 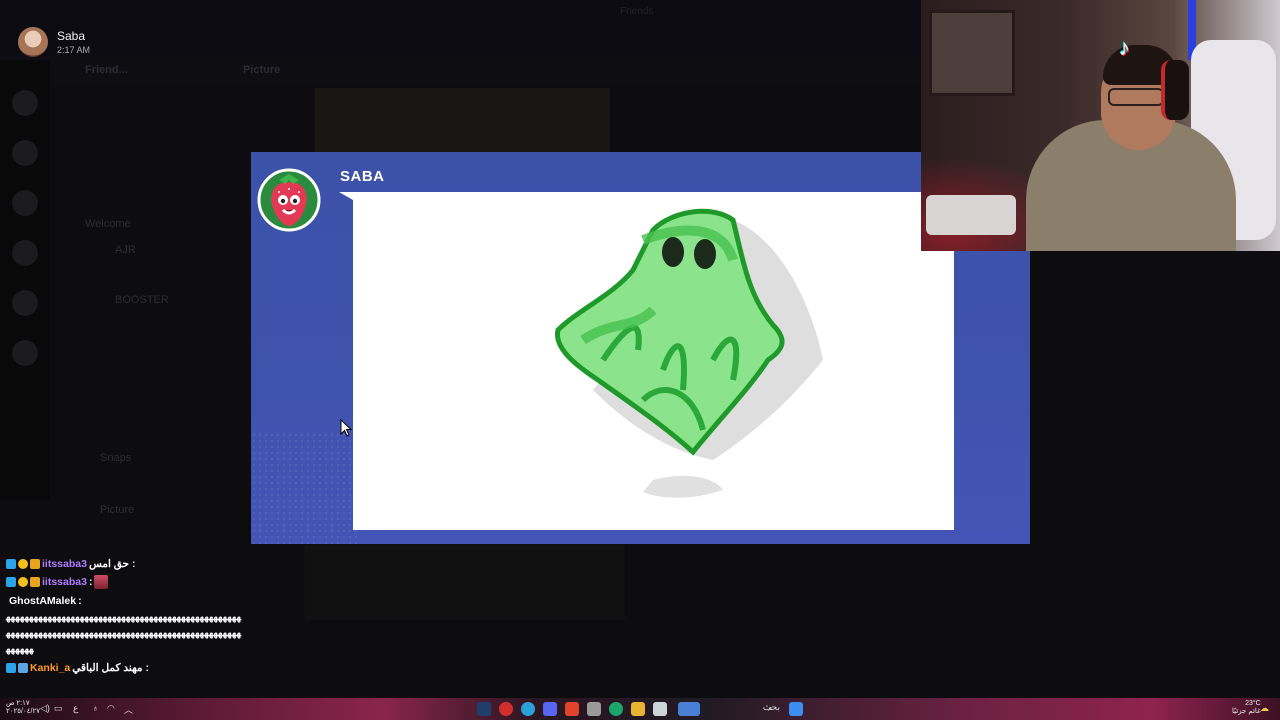 What do you see at coordinates (550, 709) in the screenshot?
I see `discord-icon` at bounding box center [550, 709].